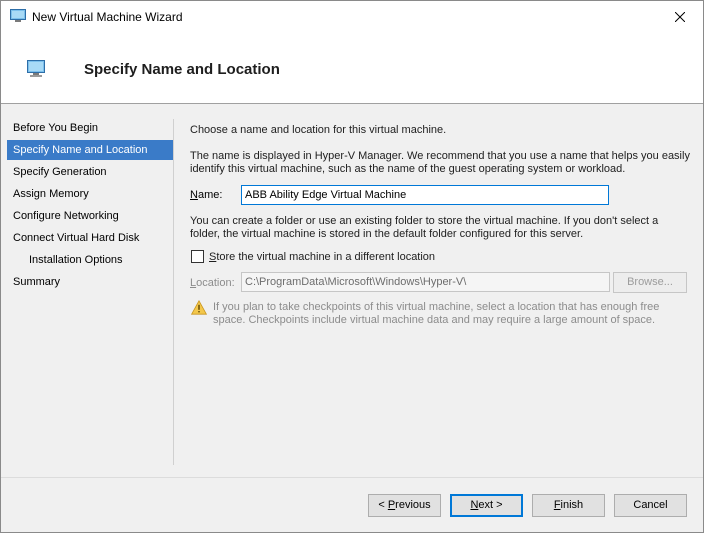 This screenshot has width=704, height=533. What do you see at coordinates (490, 505) in the screenshot?
I see `next-button-rest: ext >` at bounding box center [490, 505].